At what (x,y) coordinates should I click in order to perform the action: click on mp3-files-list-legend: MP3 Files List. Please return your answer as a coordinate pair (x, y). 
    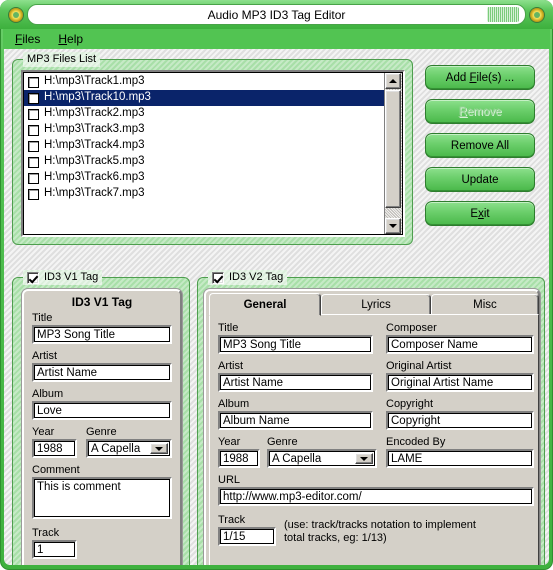
    Looking at the image, I should click on (62, 59).